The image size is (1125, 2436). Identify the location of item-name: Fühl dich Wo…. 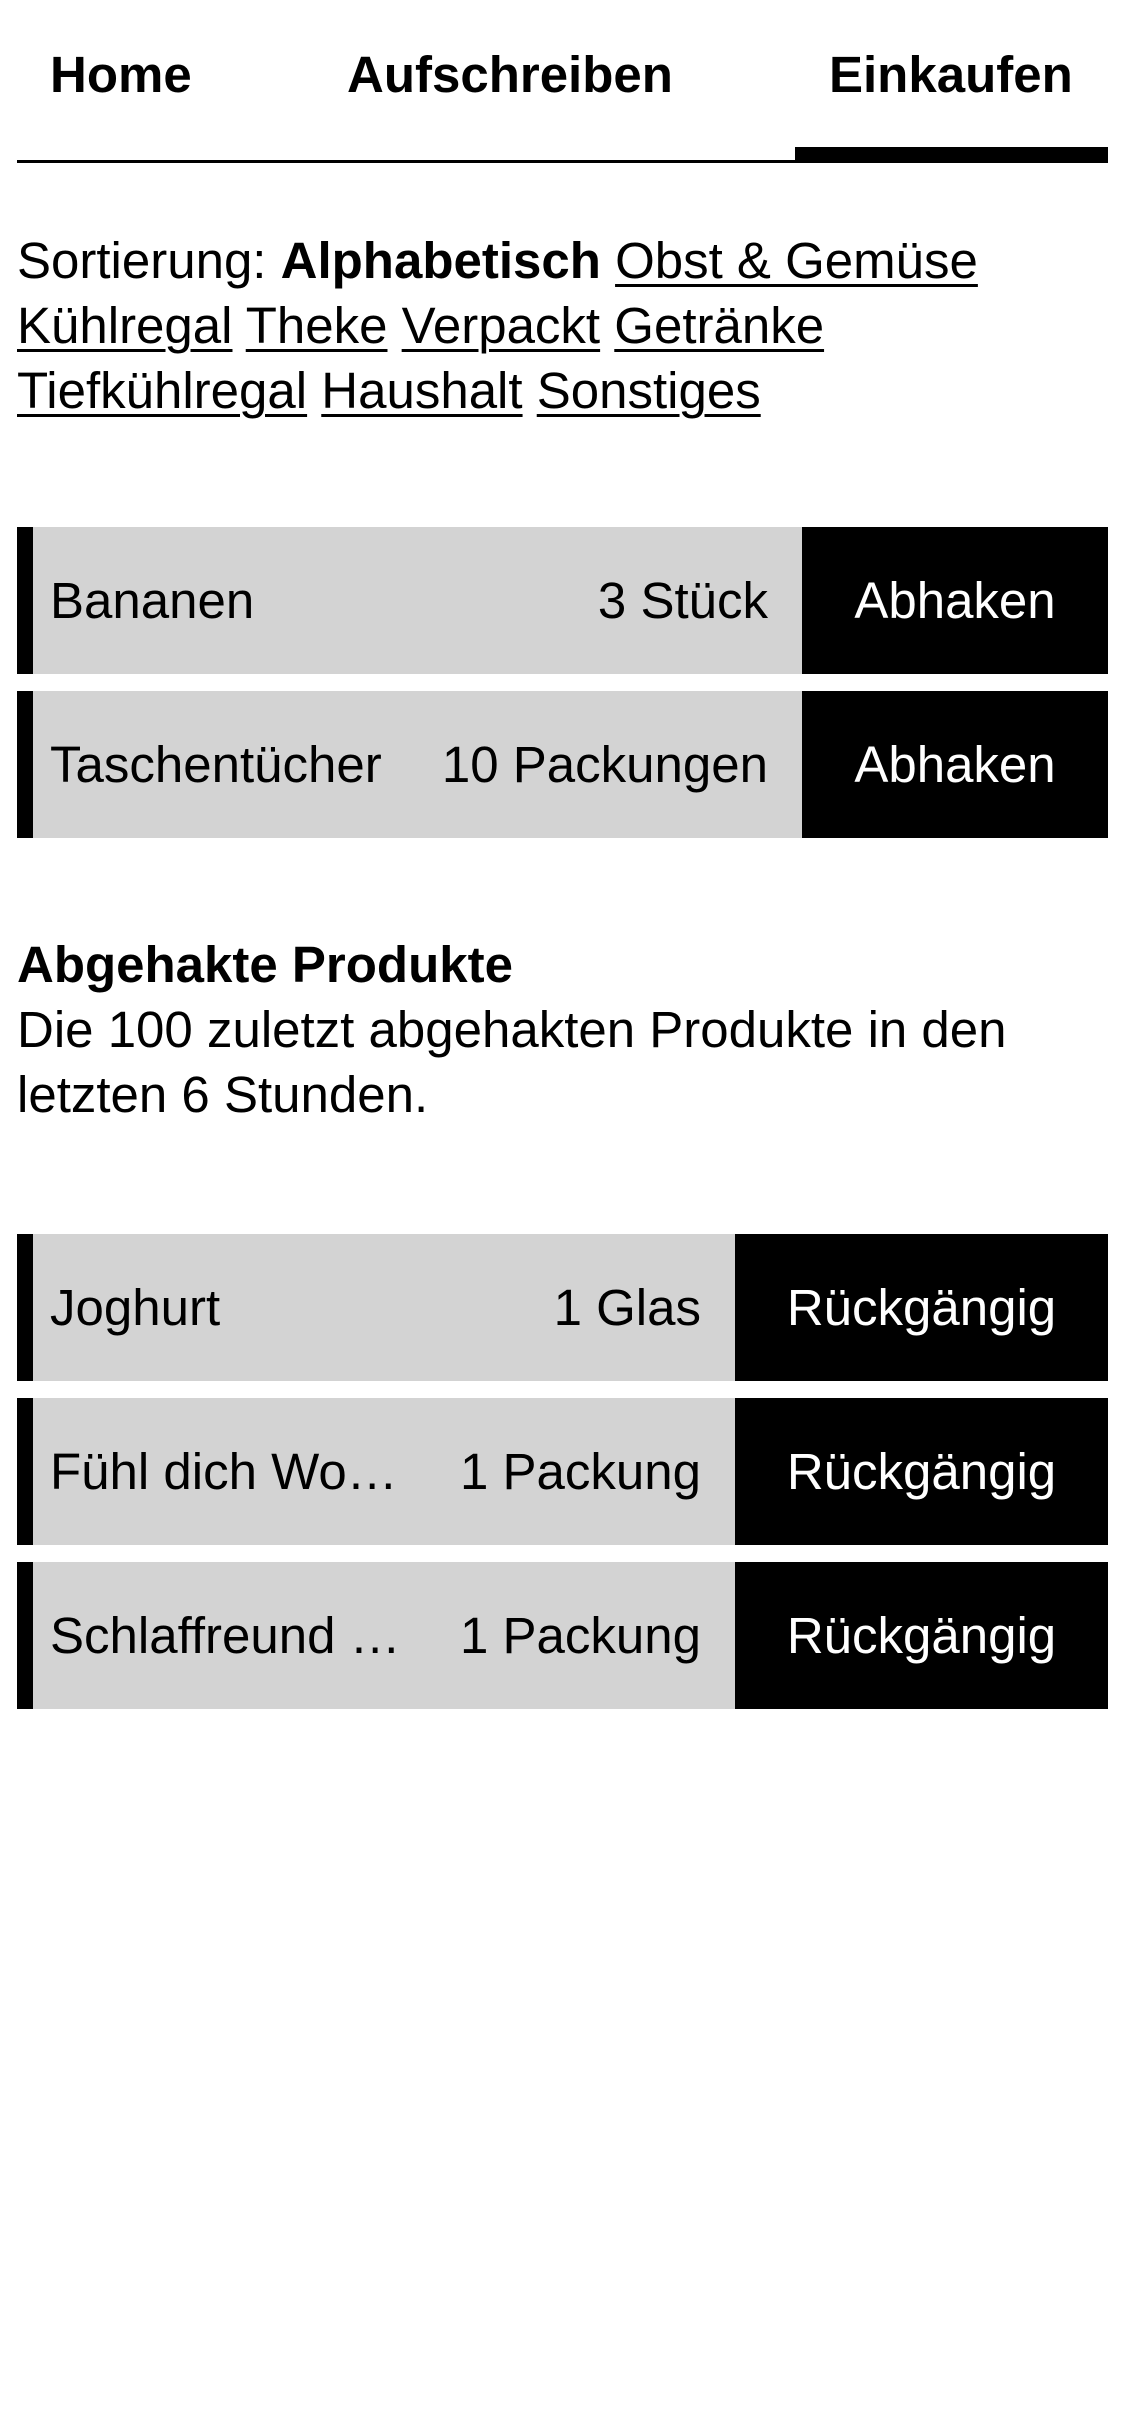
(224, 1471).